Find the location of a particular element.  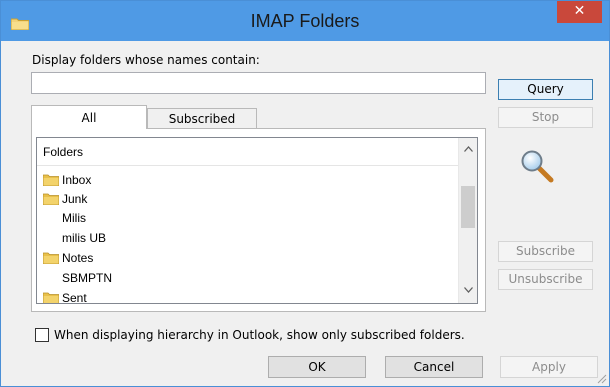

list-item: Milis is located at coordinates (74, 218).